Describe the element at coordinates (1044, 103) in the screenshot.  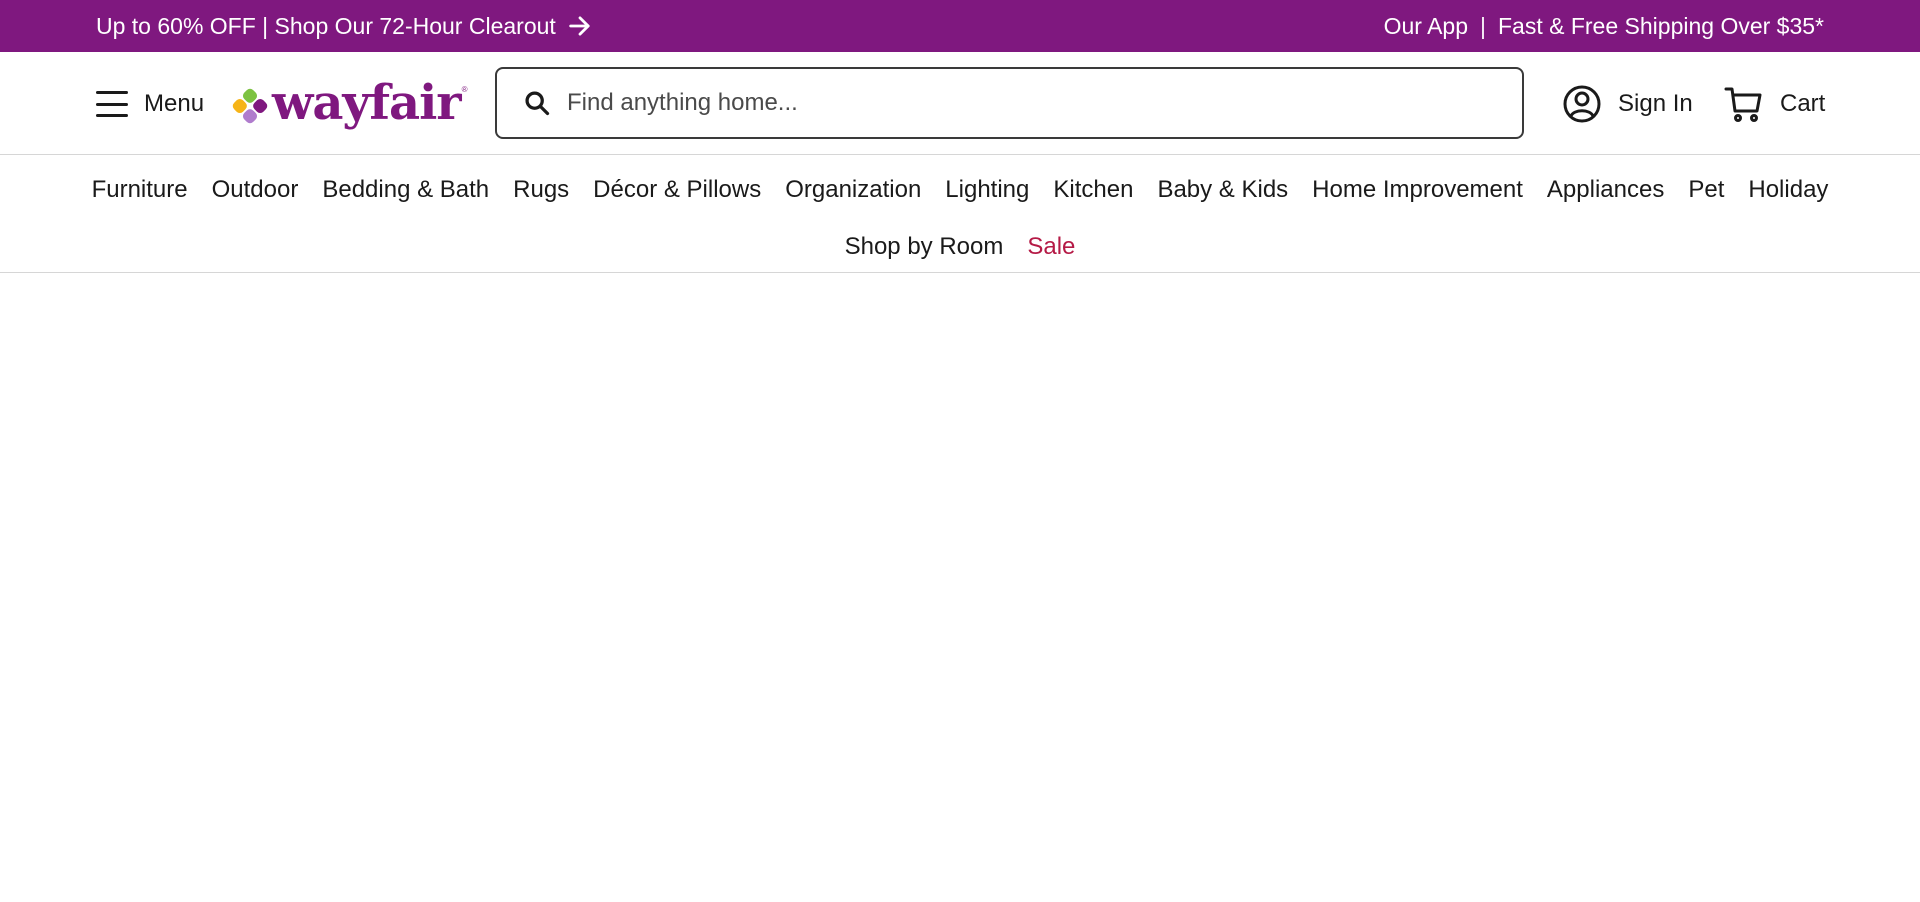
I see `search-input` at that location.